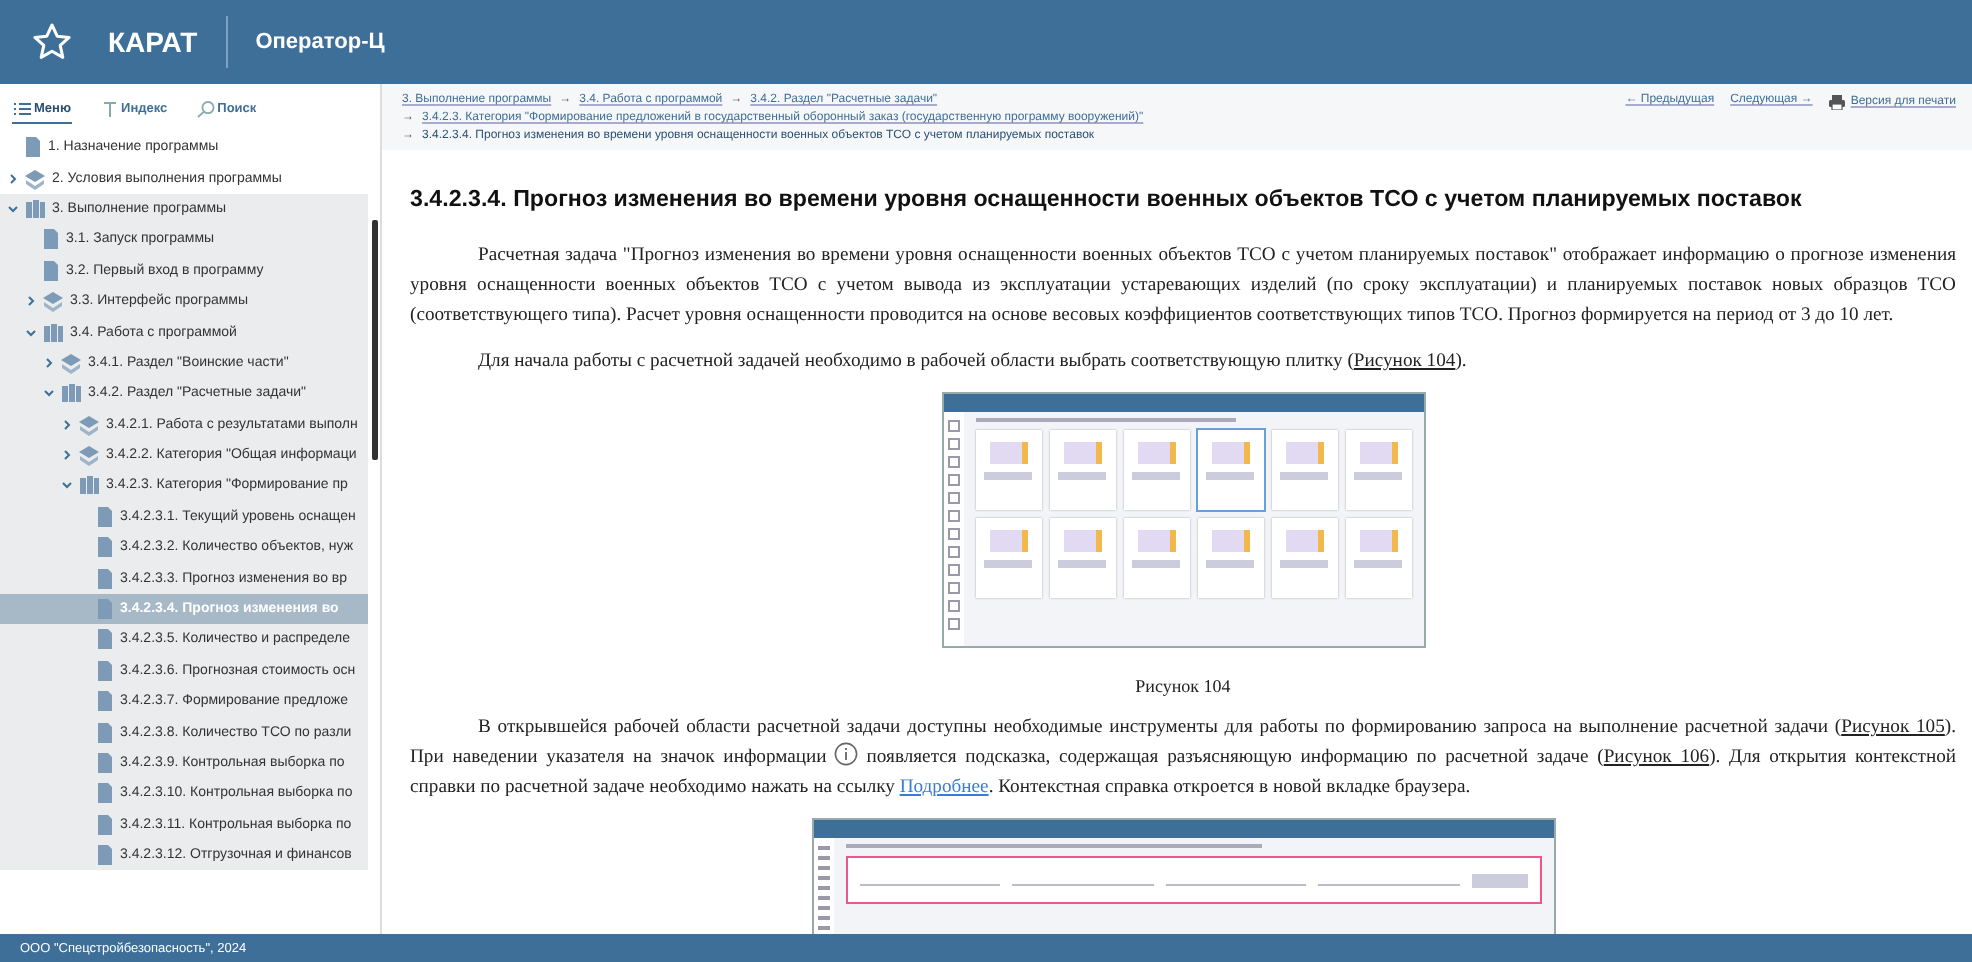 This screenshot has width=1972, height=962. I want to click on more-link: Подробнее, so click(944, 787).